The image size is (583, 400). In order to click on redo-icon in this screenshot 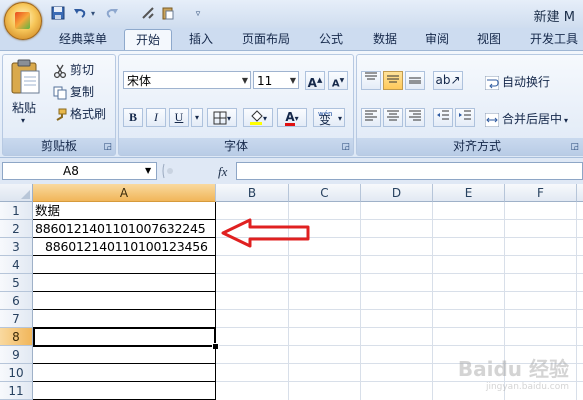, I will do `click(112, 14)`.